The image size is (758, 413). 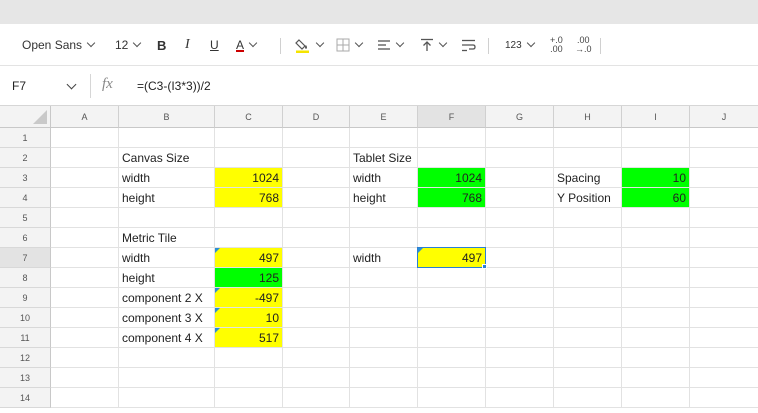 I want to click on cell-c3: 1024, so click(x=248, y=177).